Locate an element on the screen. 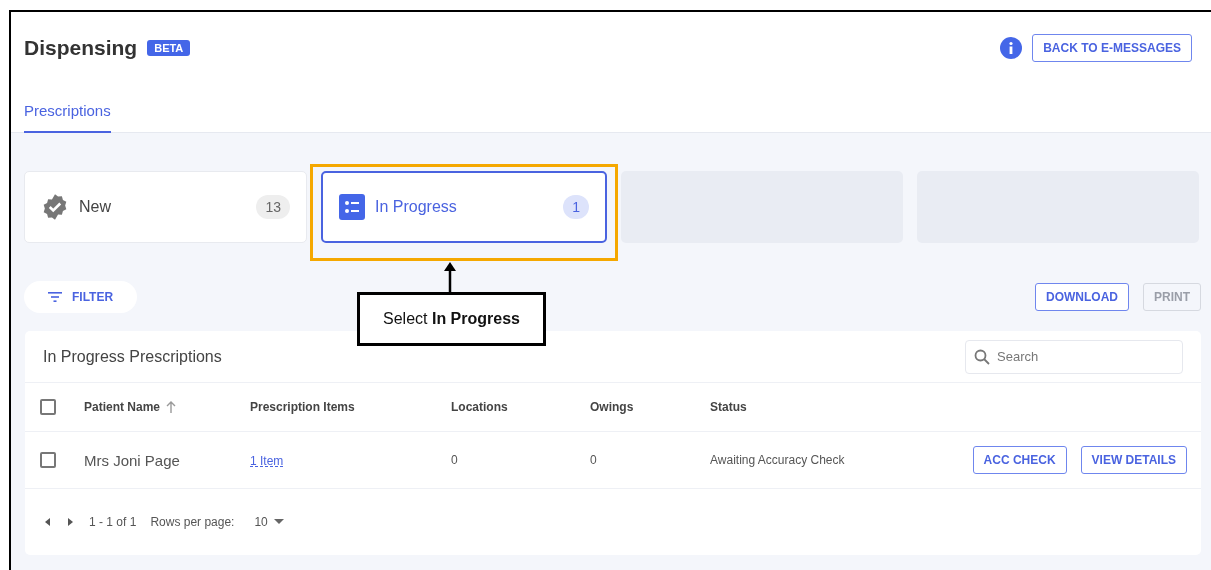  select-all-checkbox is located at coordinates (48, 407).